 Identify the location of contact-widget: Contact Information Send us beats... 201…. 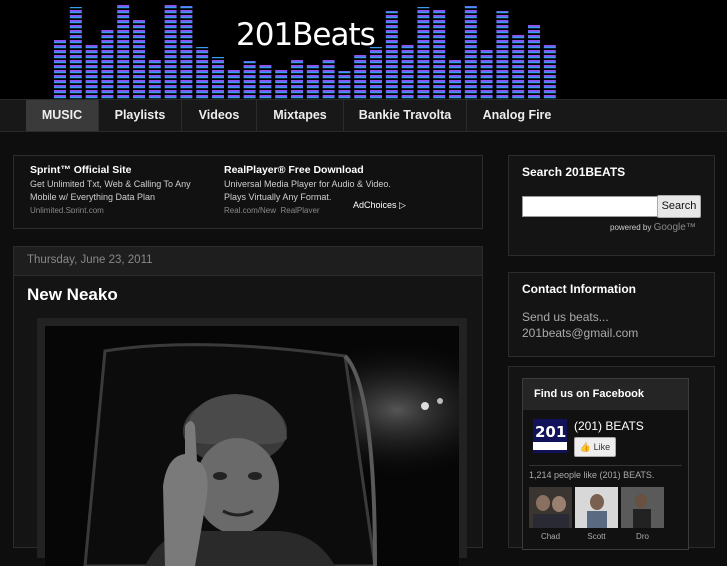
(611, 314).